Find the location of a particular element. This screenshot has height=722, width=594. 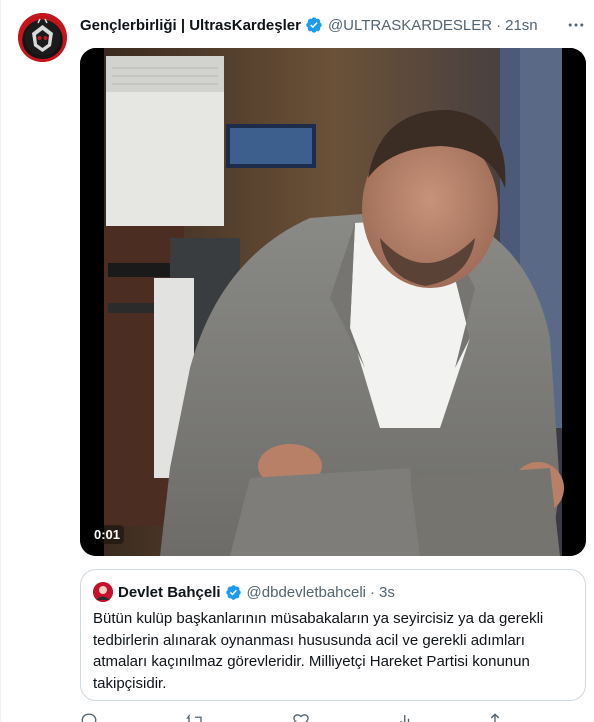

reply-icon is located at coordinates (89, 716).